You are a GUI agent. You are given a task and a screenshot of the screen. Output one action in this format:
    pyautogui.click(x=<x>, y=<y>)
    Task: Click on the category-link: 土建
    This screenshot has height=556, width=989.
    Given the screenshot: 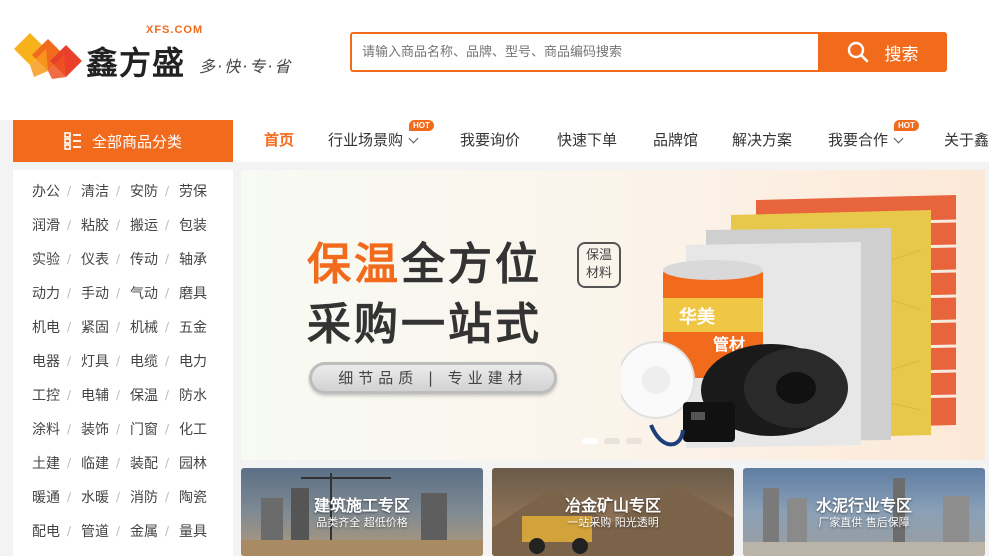 What is the action you would take?
    pyautogui.click(x=46, y=463)
    